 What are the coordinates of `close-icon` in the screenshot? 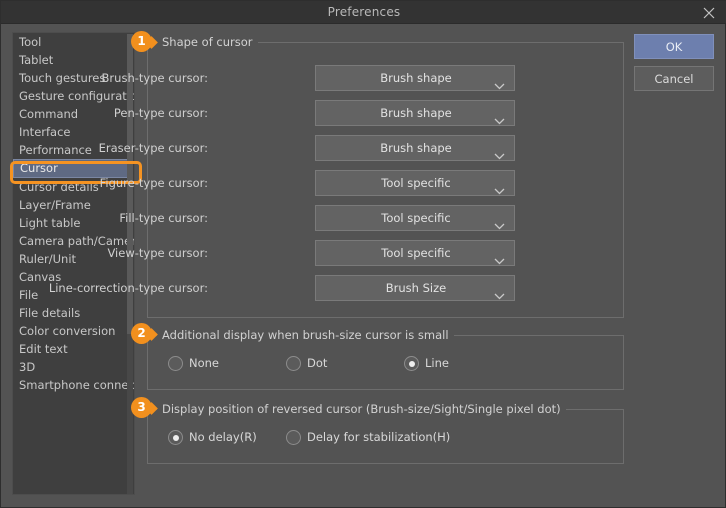 It's located at (708, 12).